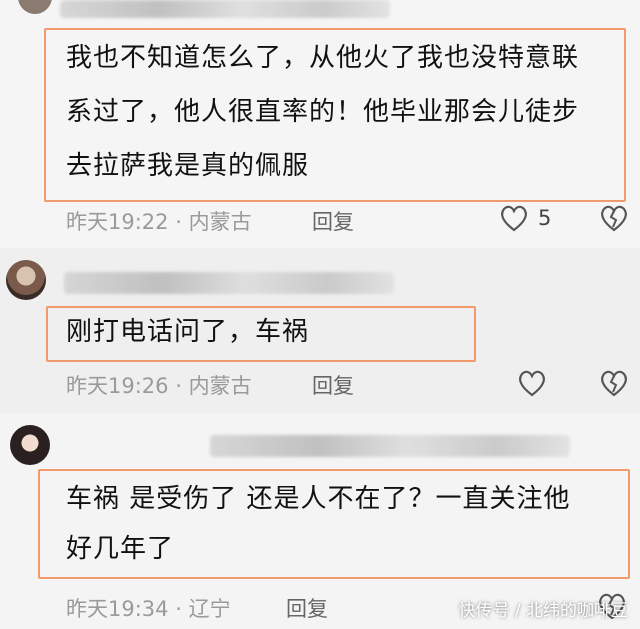  I want to click on comment-text-line: 去拉萨我是真的佩服, so click(188, 166).